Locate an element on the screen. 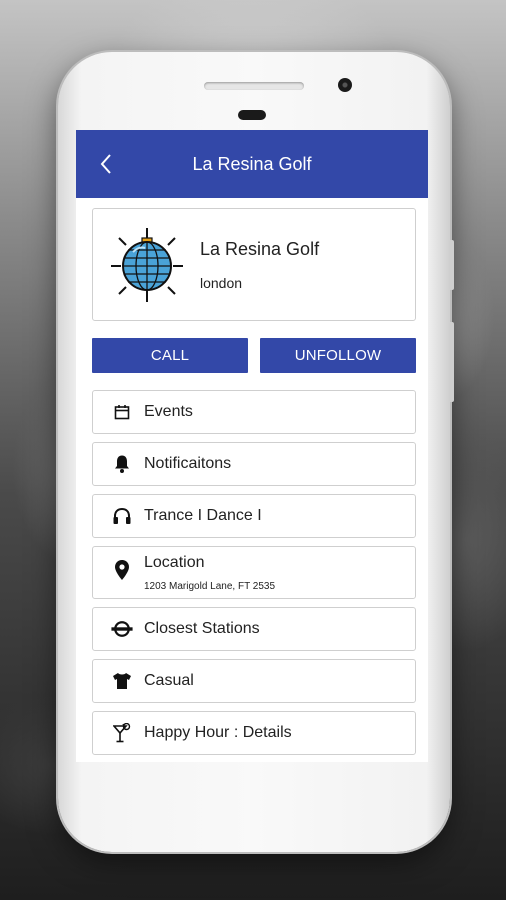 Image resolution: width=506 pixels, height=900 pixels. page-title: La Resina Golf is located at coordinates (252, 163).